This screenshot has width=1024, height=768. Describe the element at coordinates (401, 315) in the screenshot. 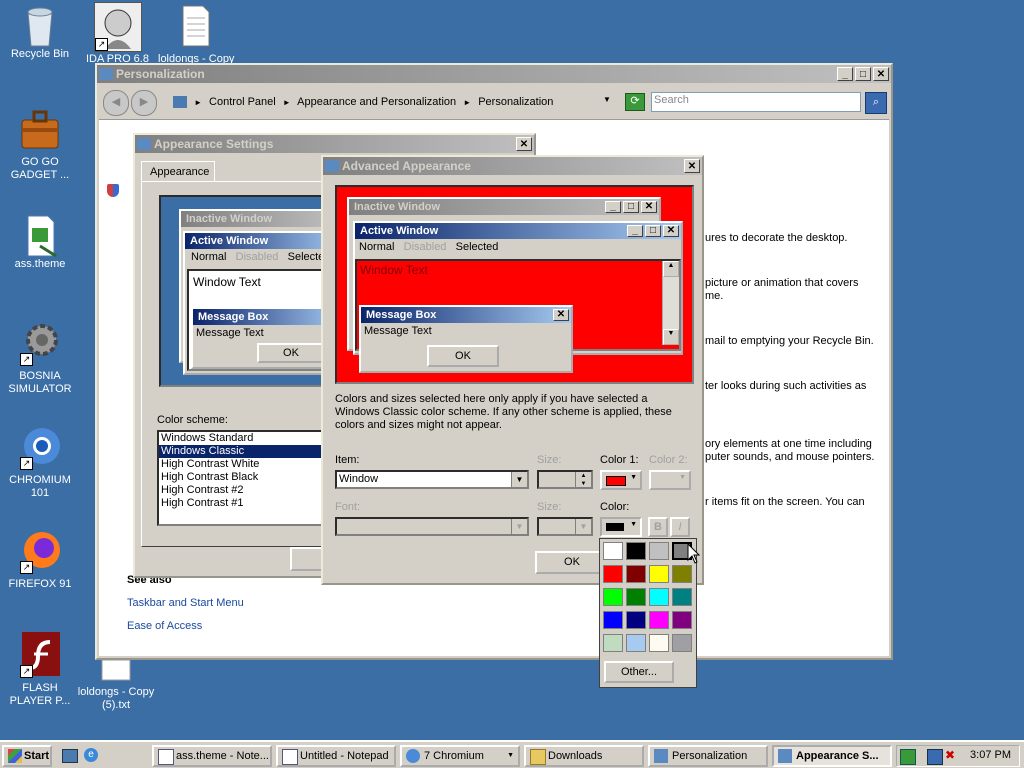

I see `adv-preview-msgbox-title: Message Box` at that location.